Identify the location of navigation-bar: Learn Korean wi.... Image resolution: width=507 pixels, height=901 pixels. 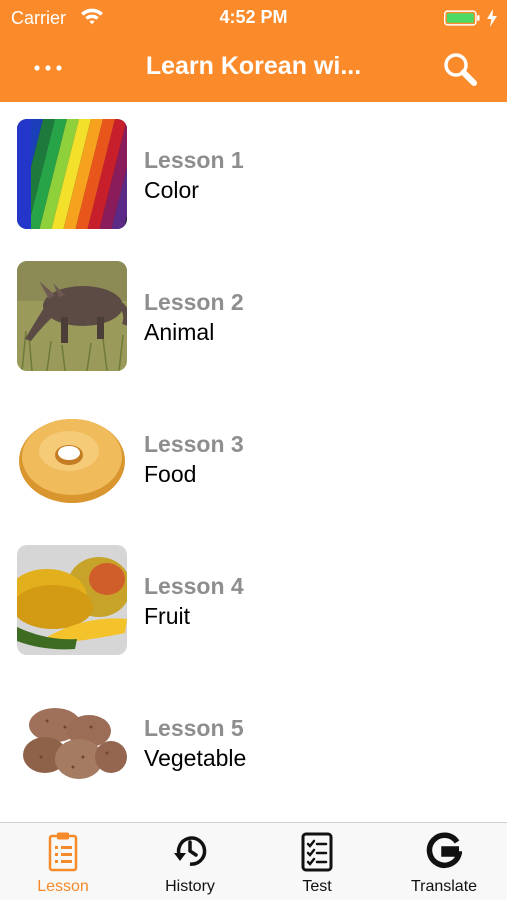
(253, 69).